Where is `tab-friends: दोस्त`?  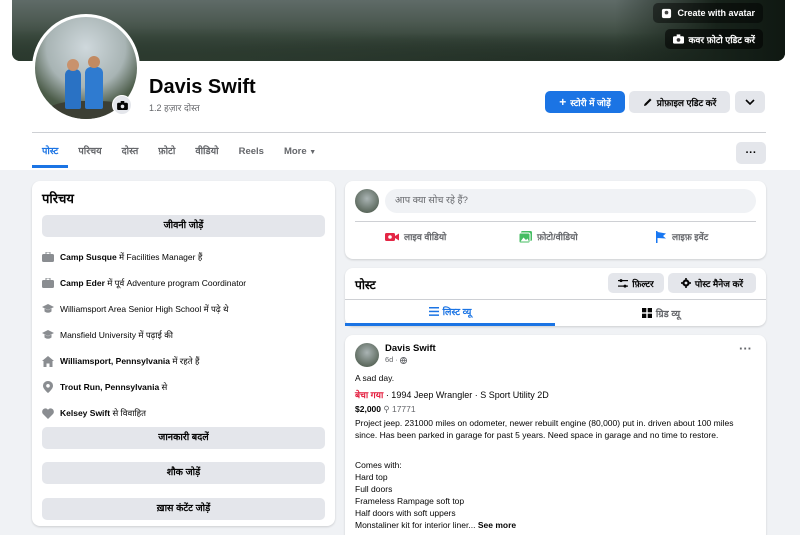 tab-friends: दोस्त is located at coordinates (130, 153).